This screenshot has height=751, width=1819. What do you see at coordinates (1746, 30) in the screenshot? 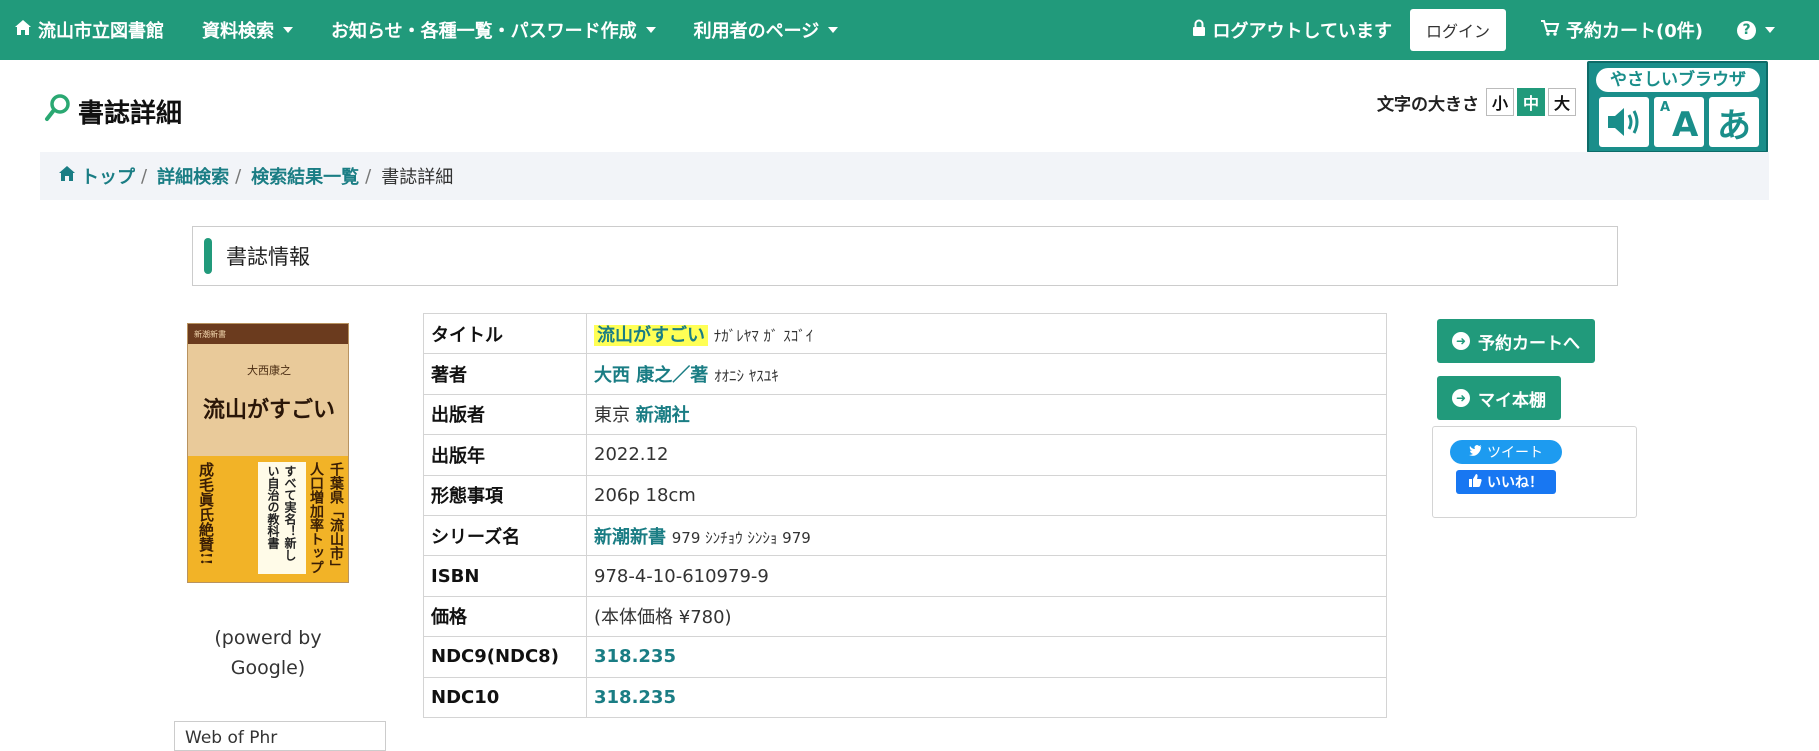
I see `help-icon: ?` at bounding box center [1746, 30].